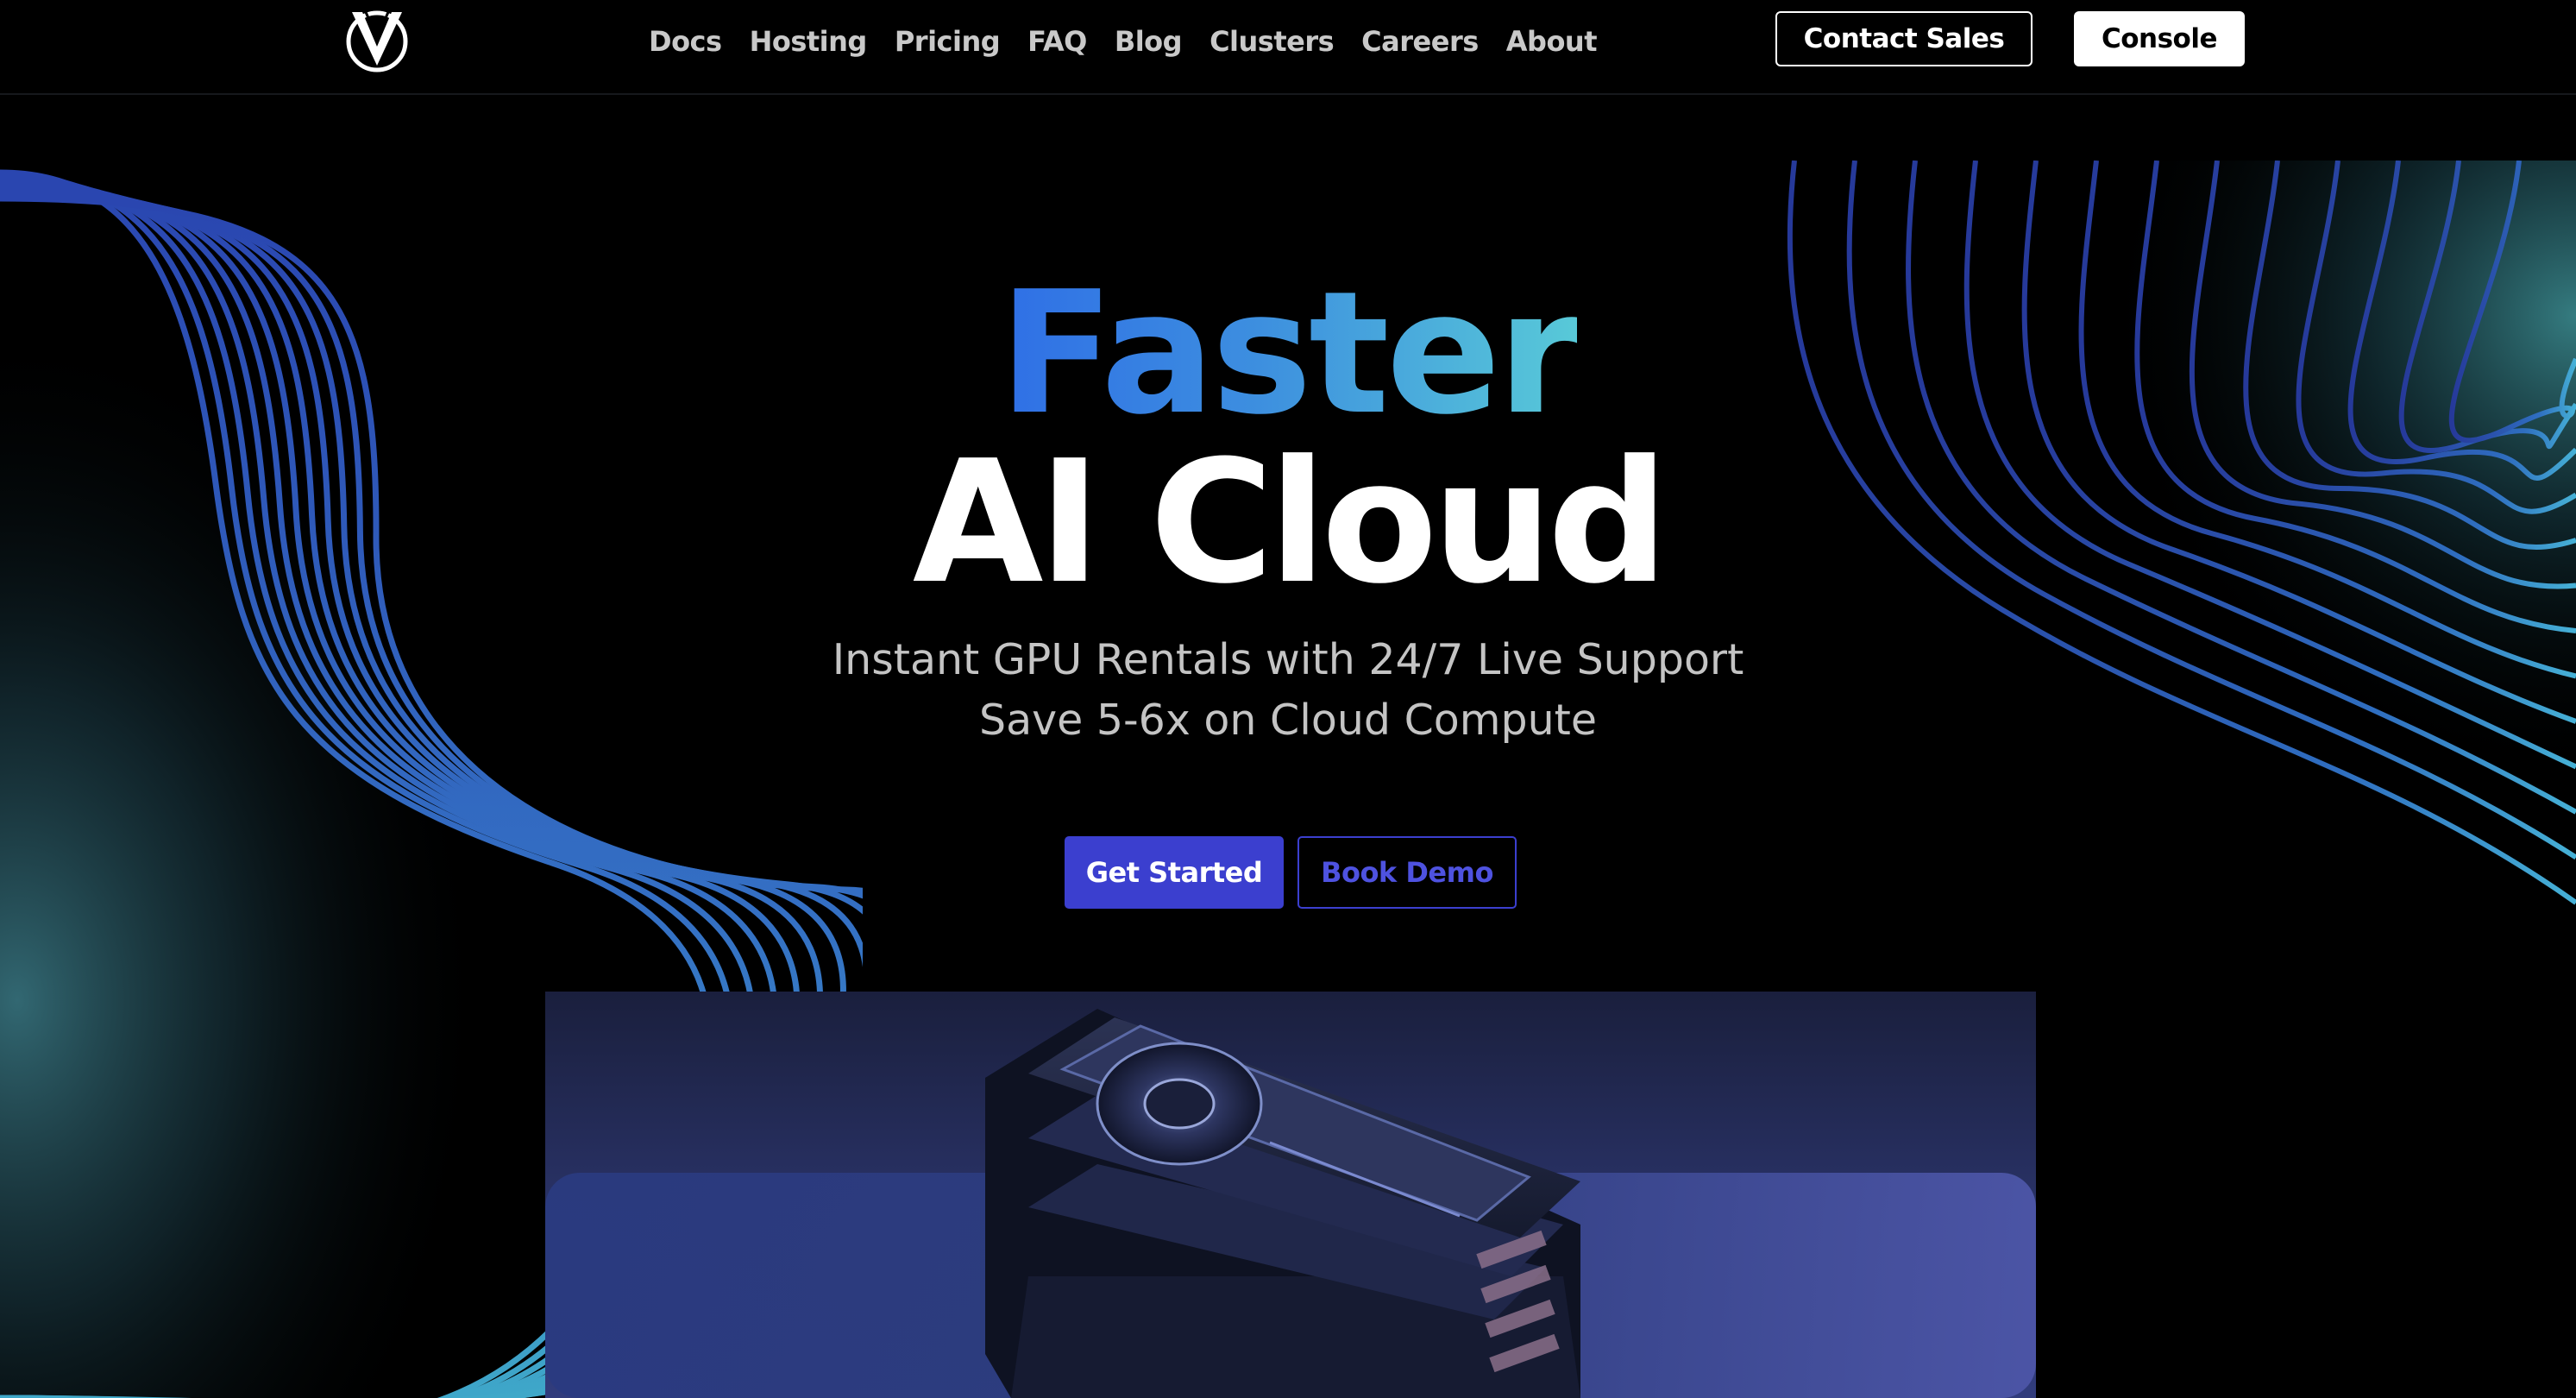 The image size is (2576, 1398). Describe the element at coordinates (1290, 523) in the screenshot. I see `hero-title-line-2: AI Cloud` at that location.